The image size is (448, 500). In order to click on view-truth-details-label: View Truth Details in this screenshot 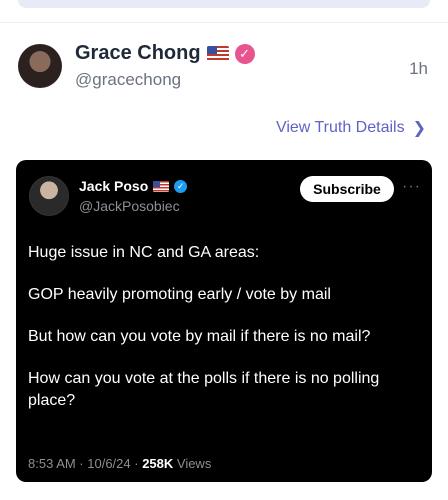, I will do `click(340, 127)`.